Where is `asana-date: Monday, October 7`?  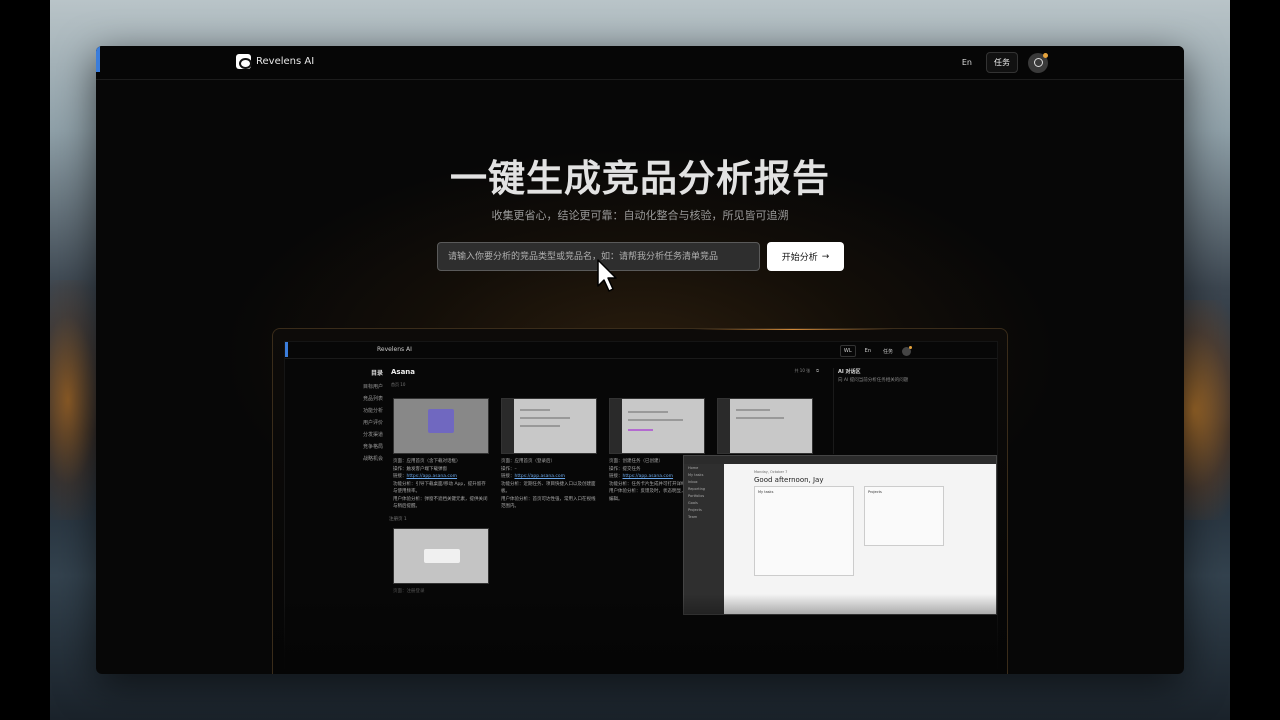
asana-date: Monday, October 7 is located at coordinates (771, 472).